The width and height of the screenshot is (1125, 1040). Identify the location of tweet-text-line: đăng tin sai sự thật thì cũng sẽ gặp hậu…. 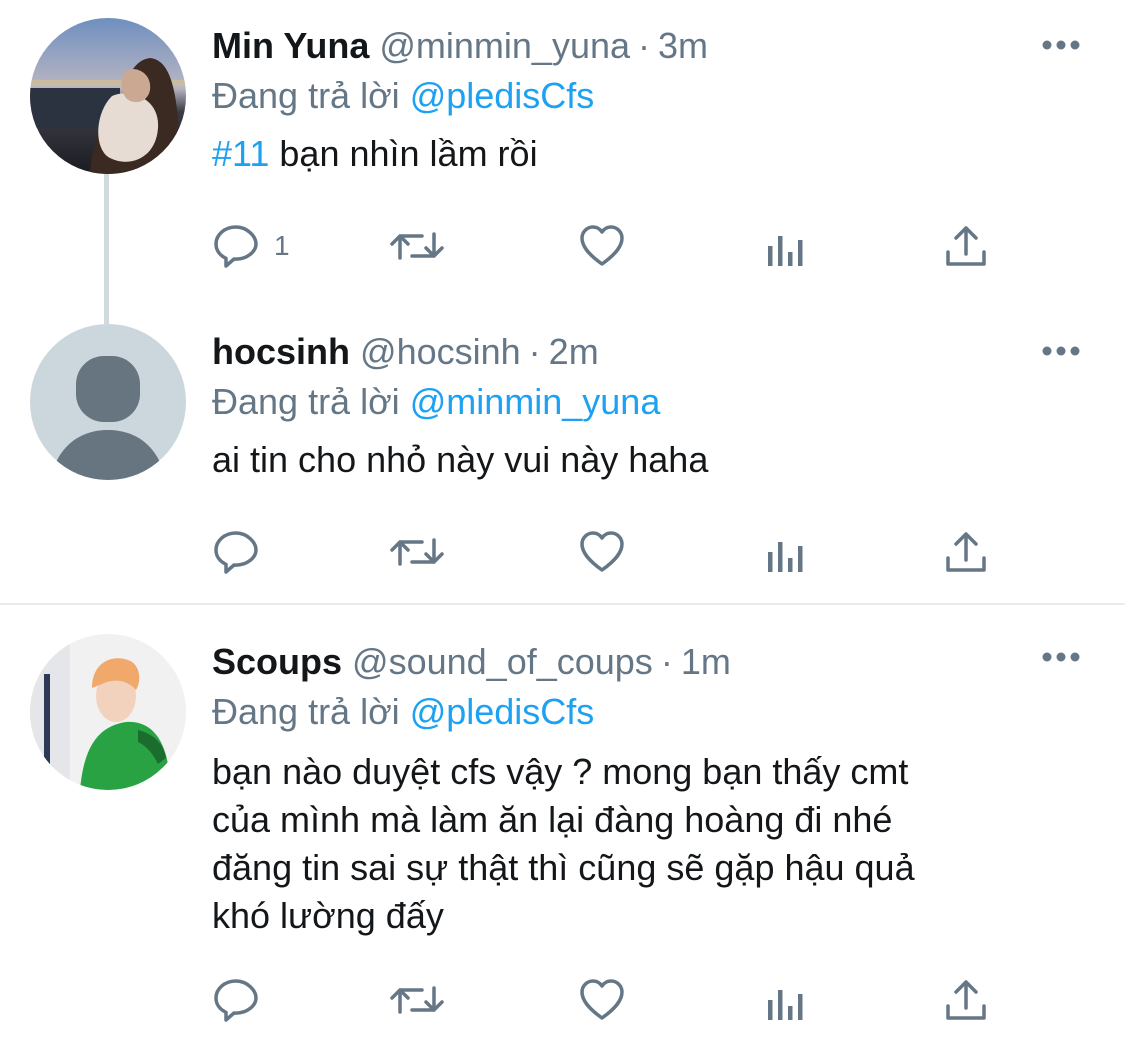
(563, 867).